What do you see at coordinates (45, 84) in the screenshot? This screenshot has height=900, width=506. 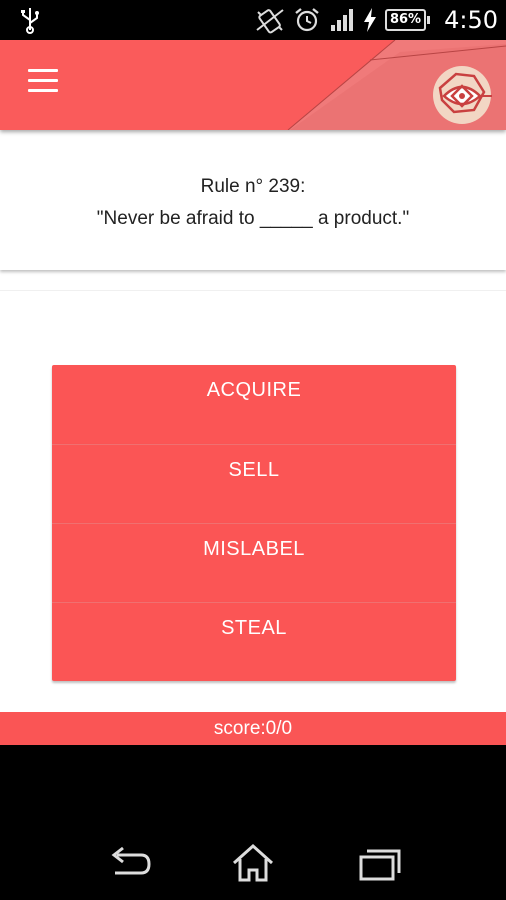 I see `hamburger-menu-icon` at bounding box center [45, 84].